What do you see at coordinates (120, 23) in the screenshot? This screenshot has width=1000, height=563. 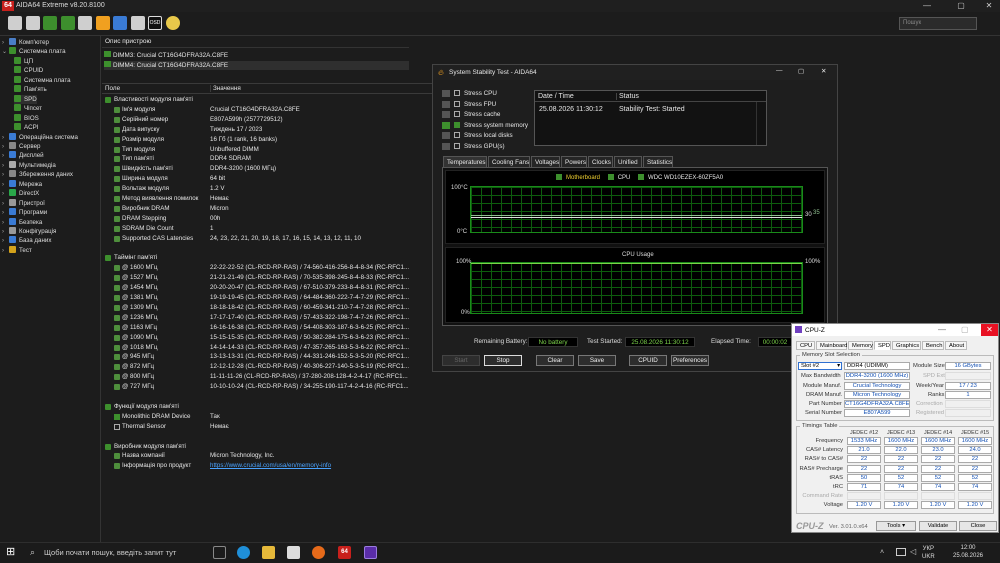 I see `network-icon` at bounding box center [120, 23].